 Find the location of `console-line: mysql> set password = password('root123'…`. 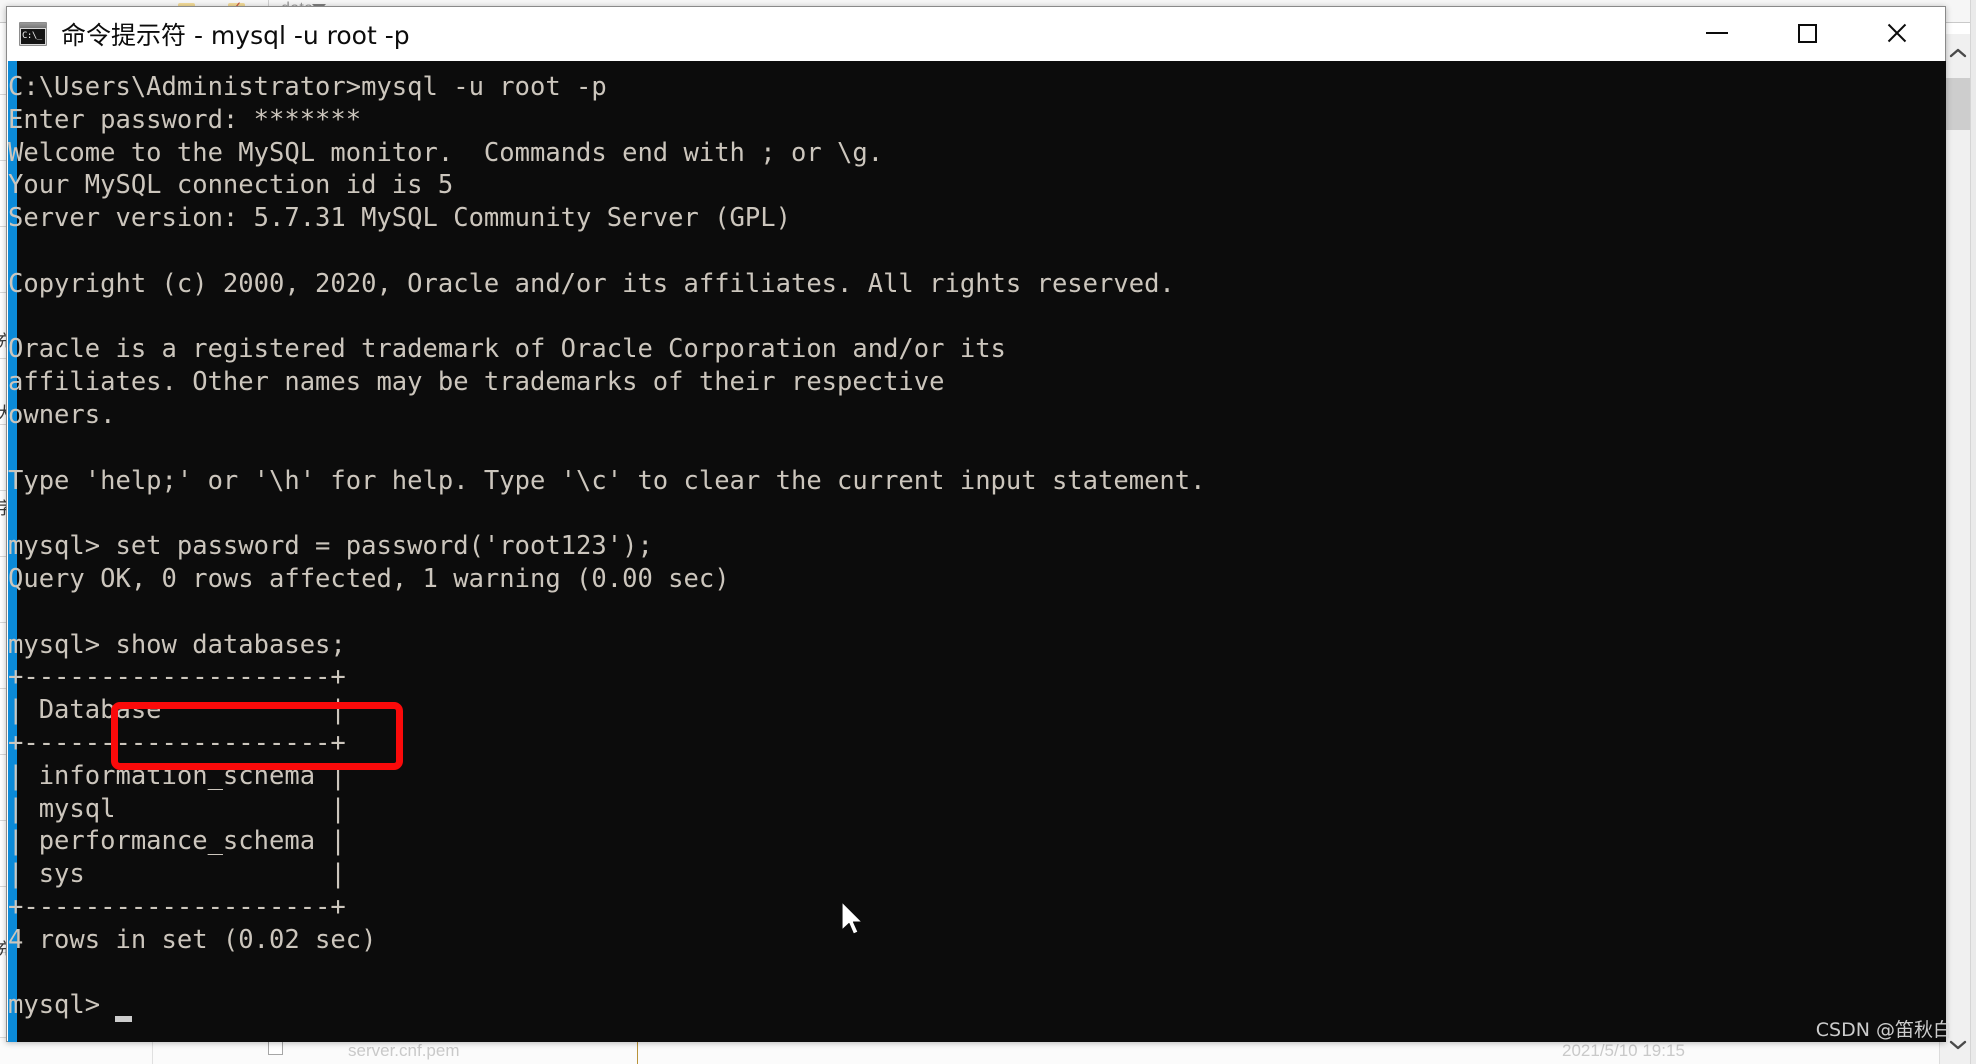

console-line: mysql> set password = password('root123'… is located at coordinates (330, 546).